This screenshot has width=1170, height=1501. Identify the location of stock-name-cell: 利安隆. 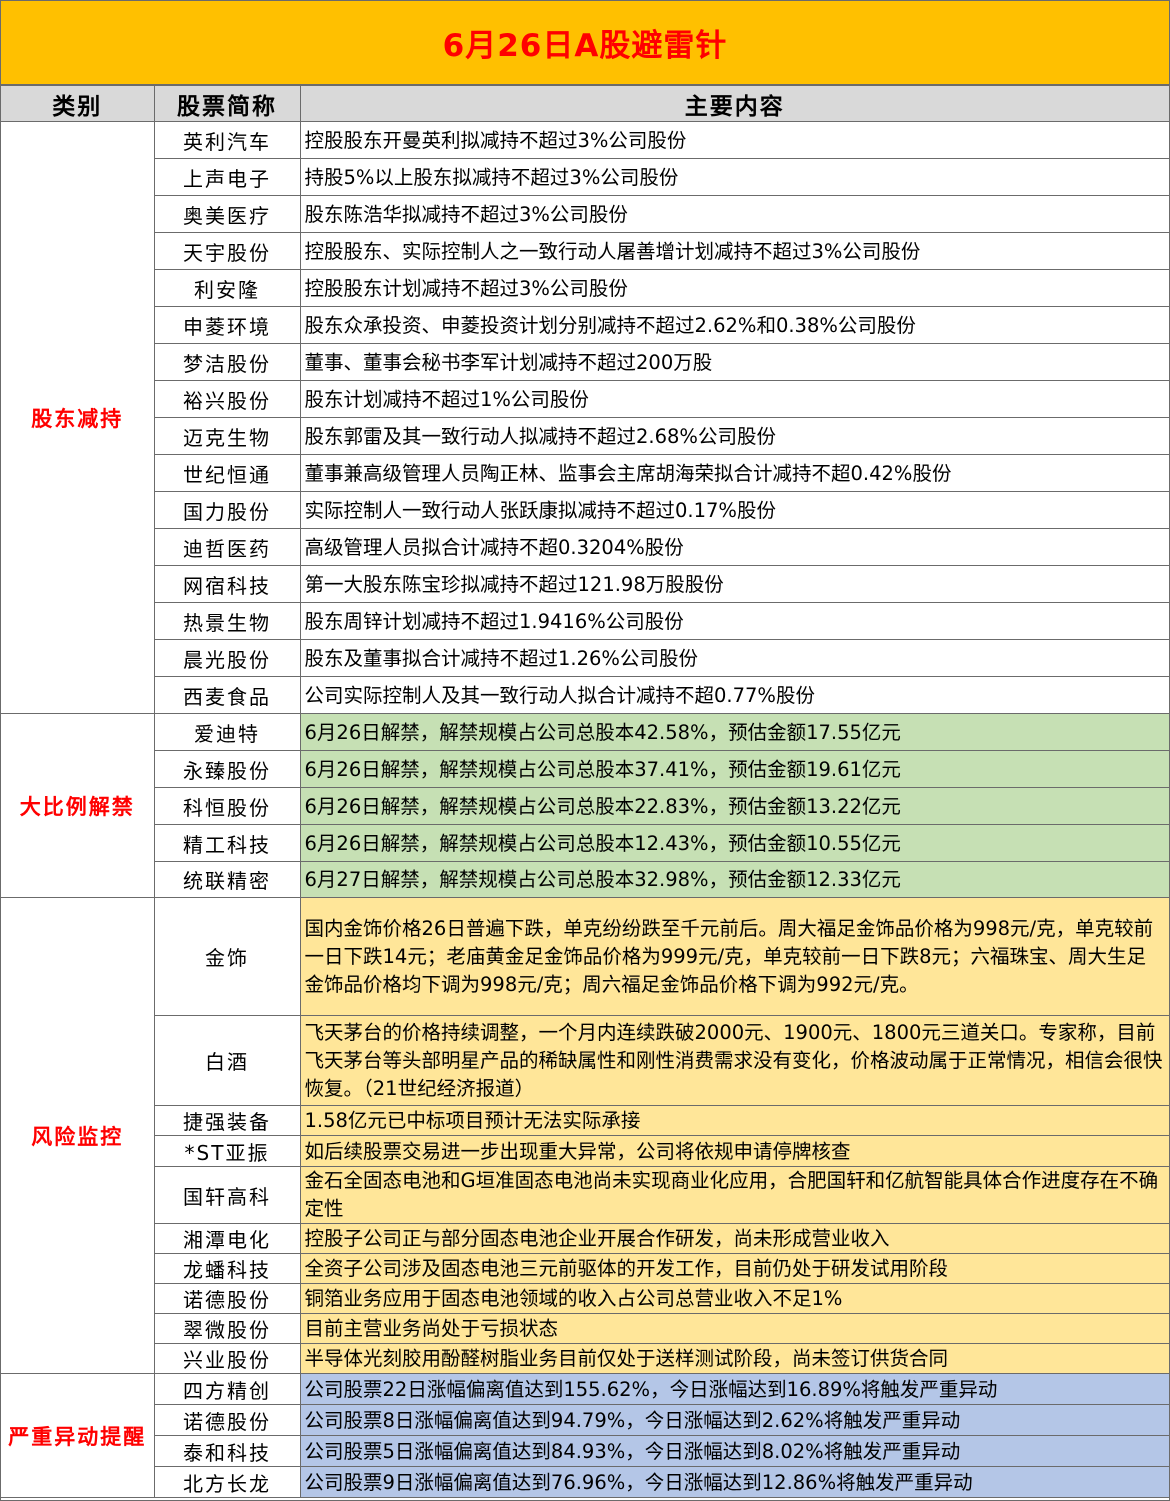
(227, 288).